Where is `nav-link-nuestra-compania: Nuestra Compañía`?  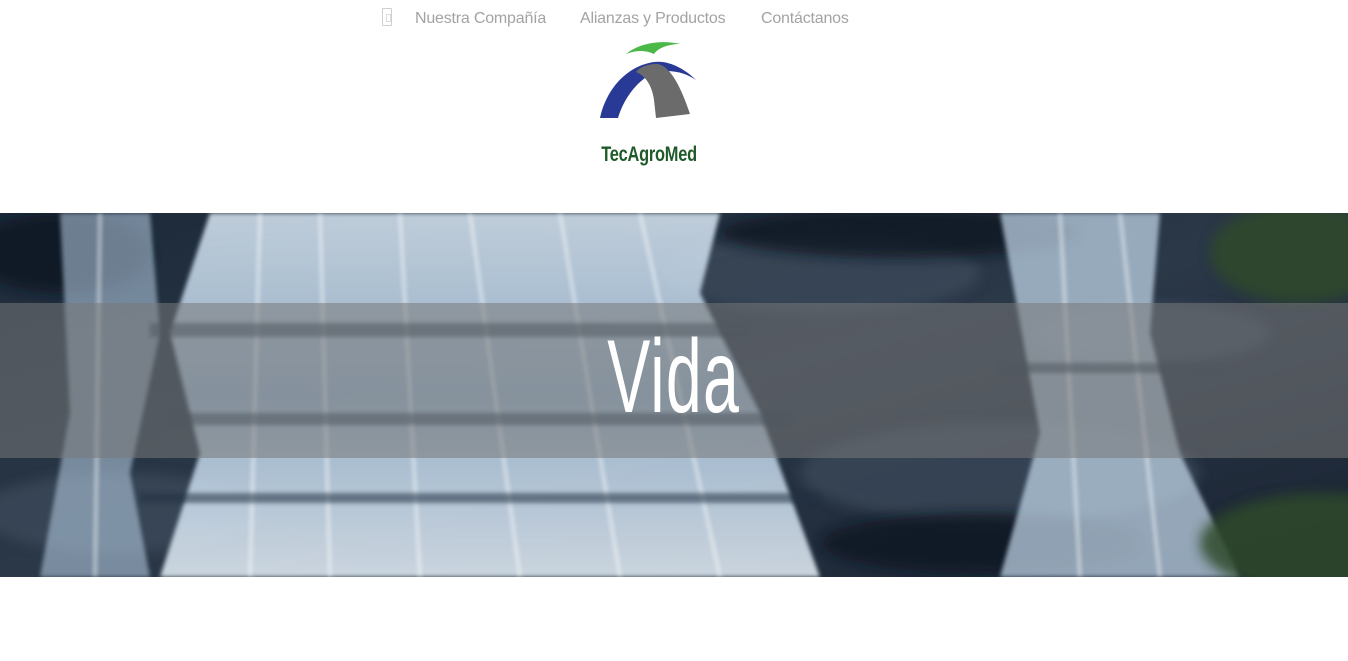
nav-link-nuestra-compania: Nuestra Compañía is located at coordinates (480, 19).